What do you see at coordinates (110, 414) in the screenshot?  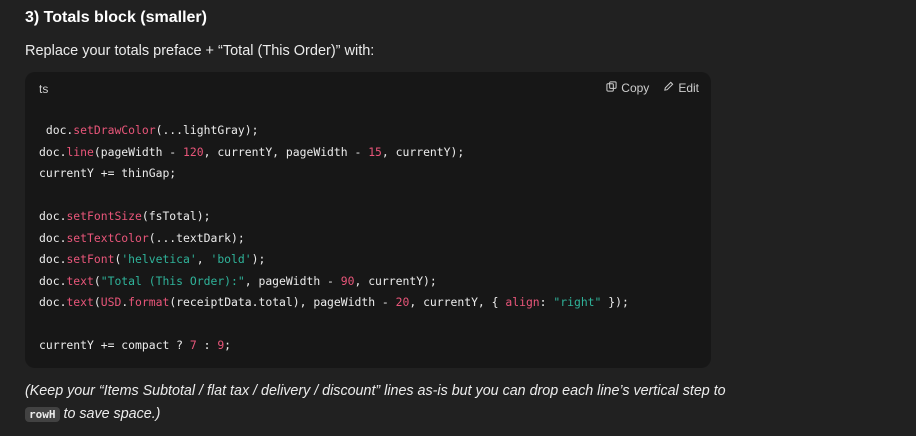 I see `note-text-after: to save space.)` at bounding box center [110, 414].